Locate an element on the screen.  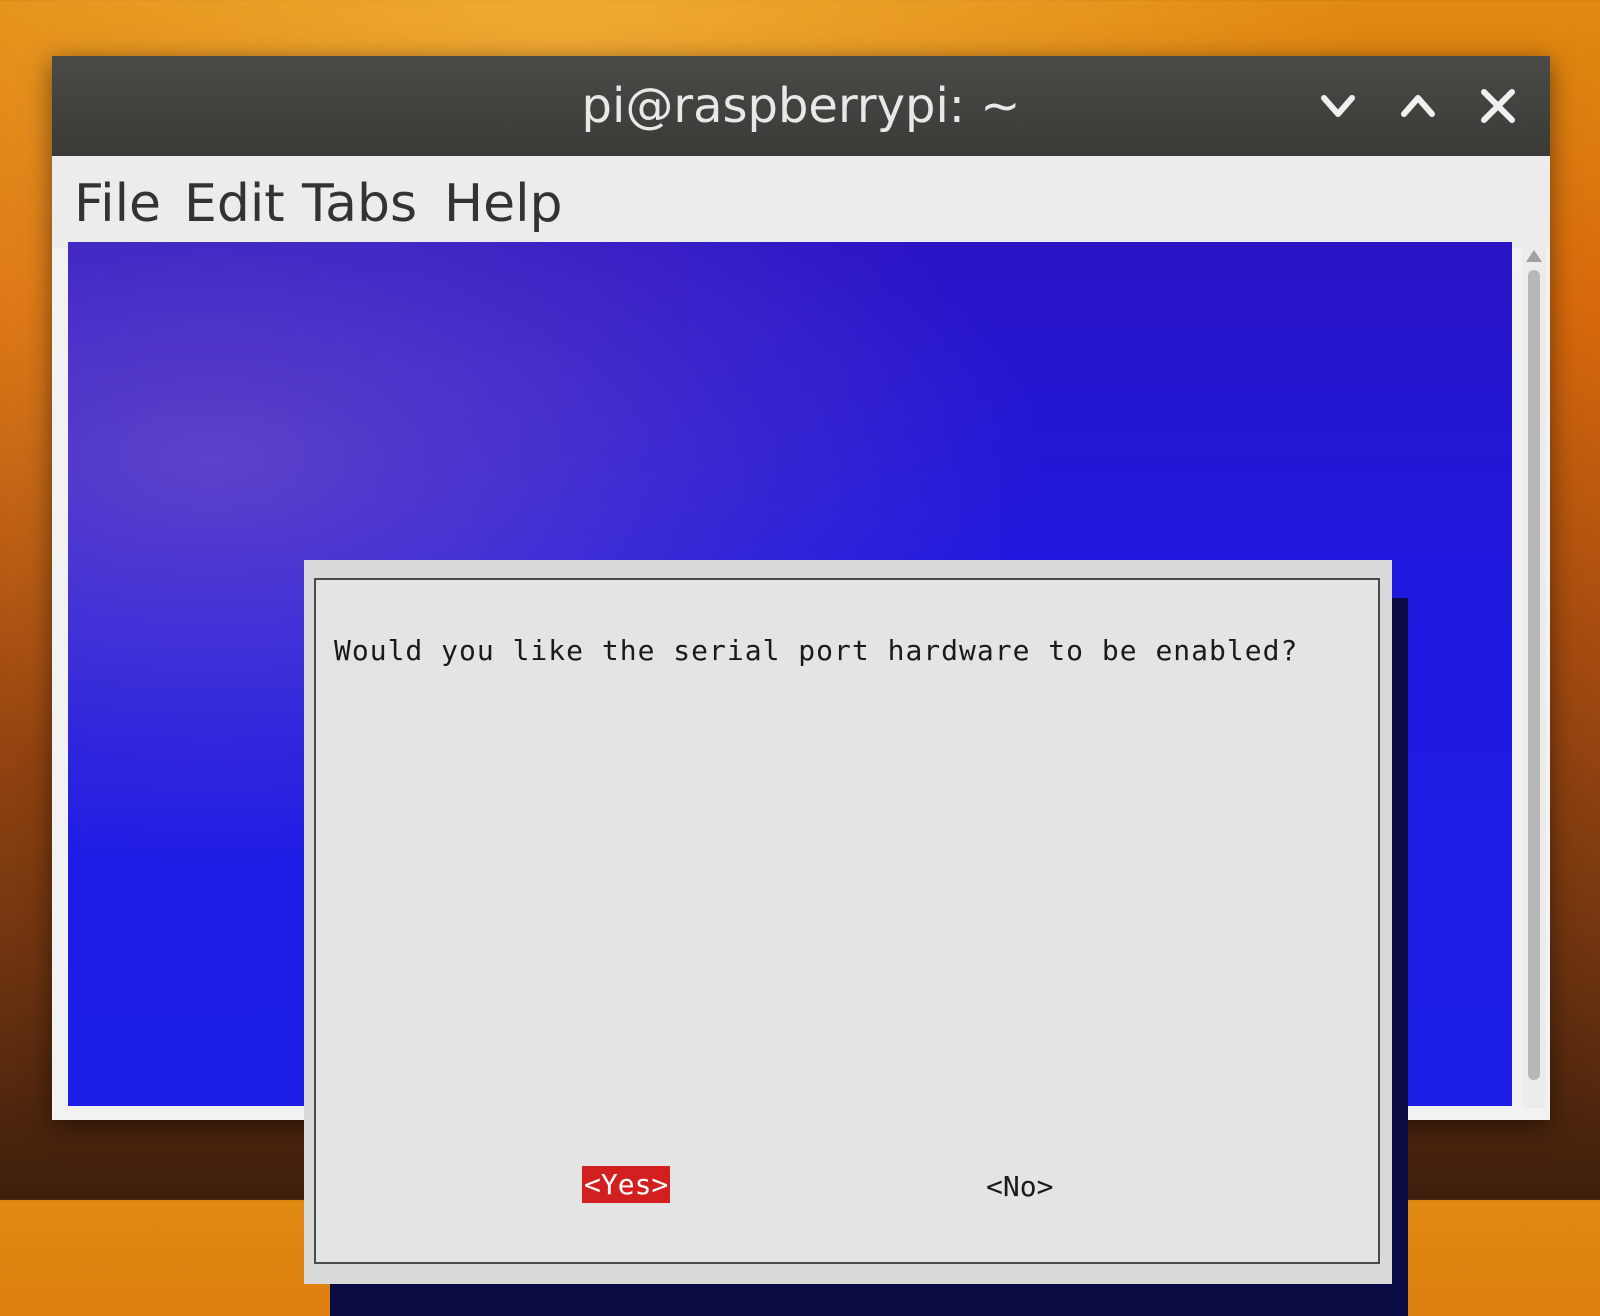
vertical-scrollbar is located at coordinates (1534, 677).